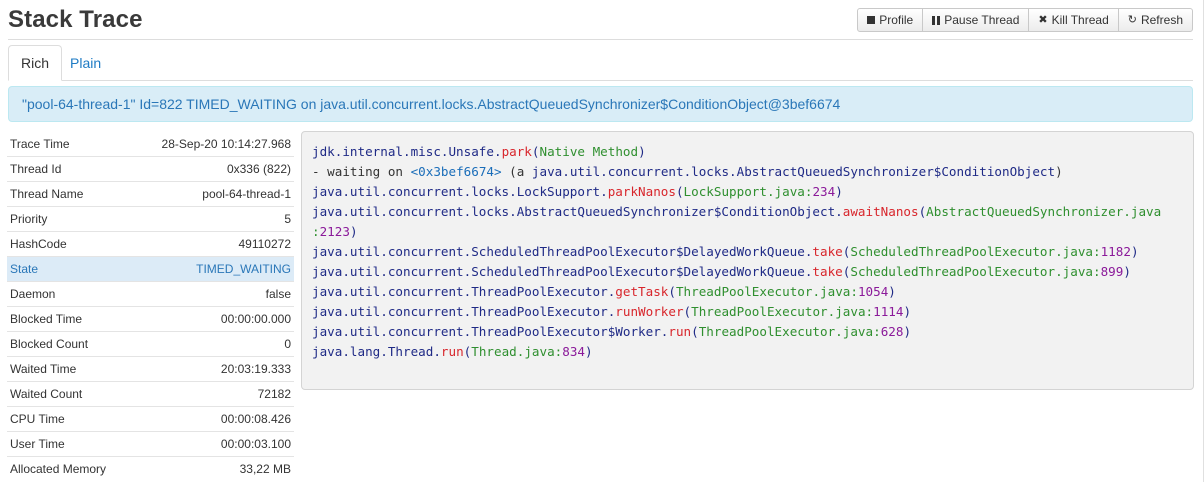  I want to click on stack-frame-line: java.lang.Thread.run(Thread.java:834), so click(452, 351).